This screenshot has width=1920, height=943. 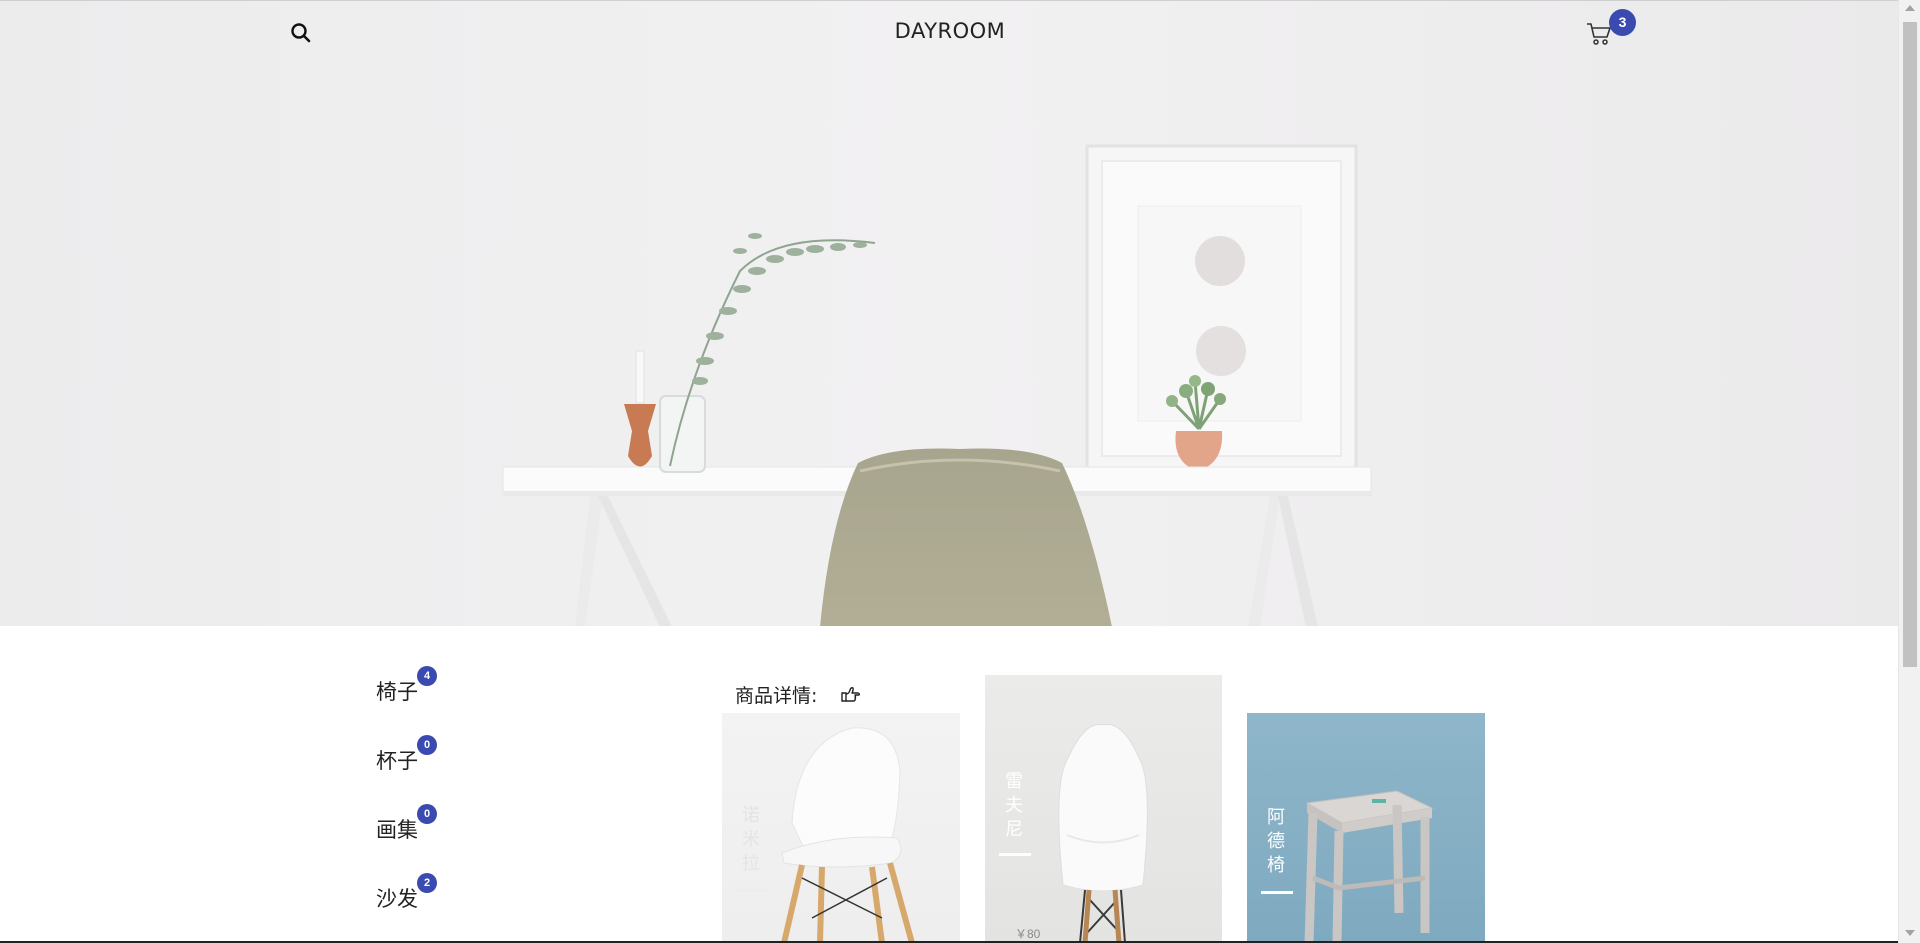 I want to click on scroll-down-arrow-icon, so click(x=1910, y=933).